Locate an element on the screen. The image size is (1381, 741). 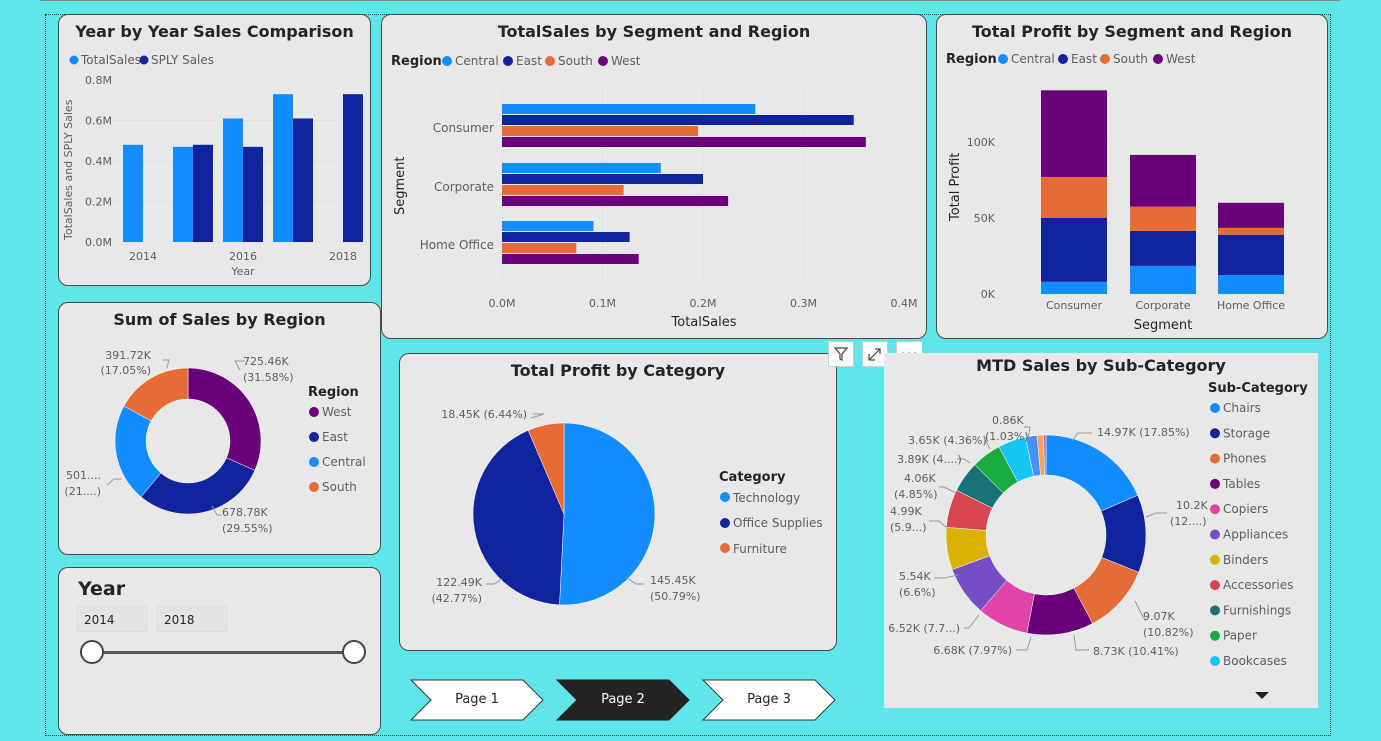
sub-label-chairs: 14.97K (17.85%) is located at coordinates (1143, 432).